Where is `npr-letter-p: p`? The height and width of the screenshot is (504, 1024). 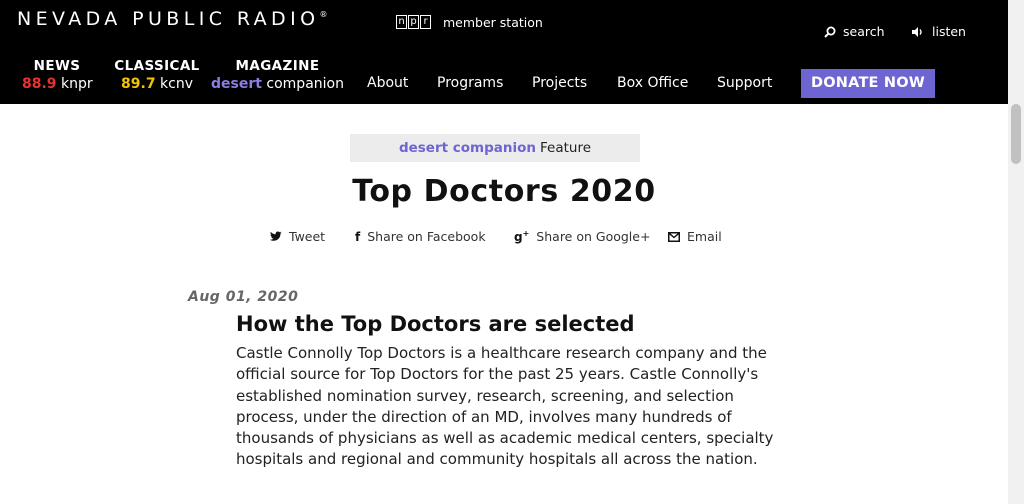 npr-letter-p: p is located at coordinates (413, 22).